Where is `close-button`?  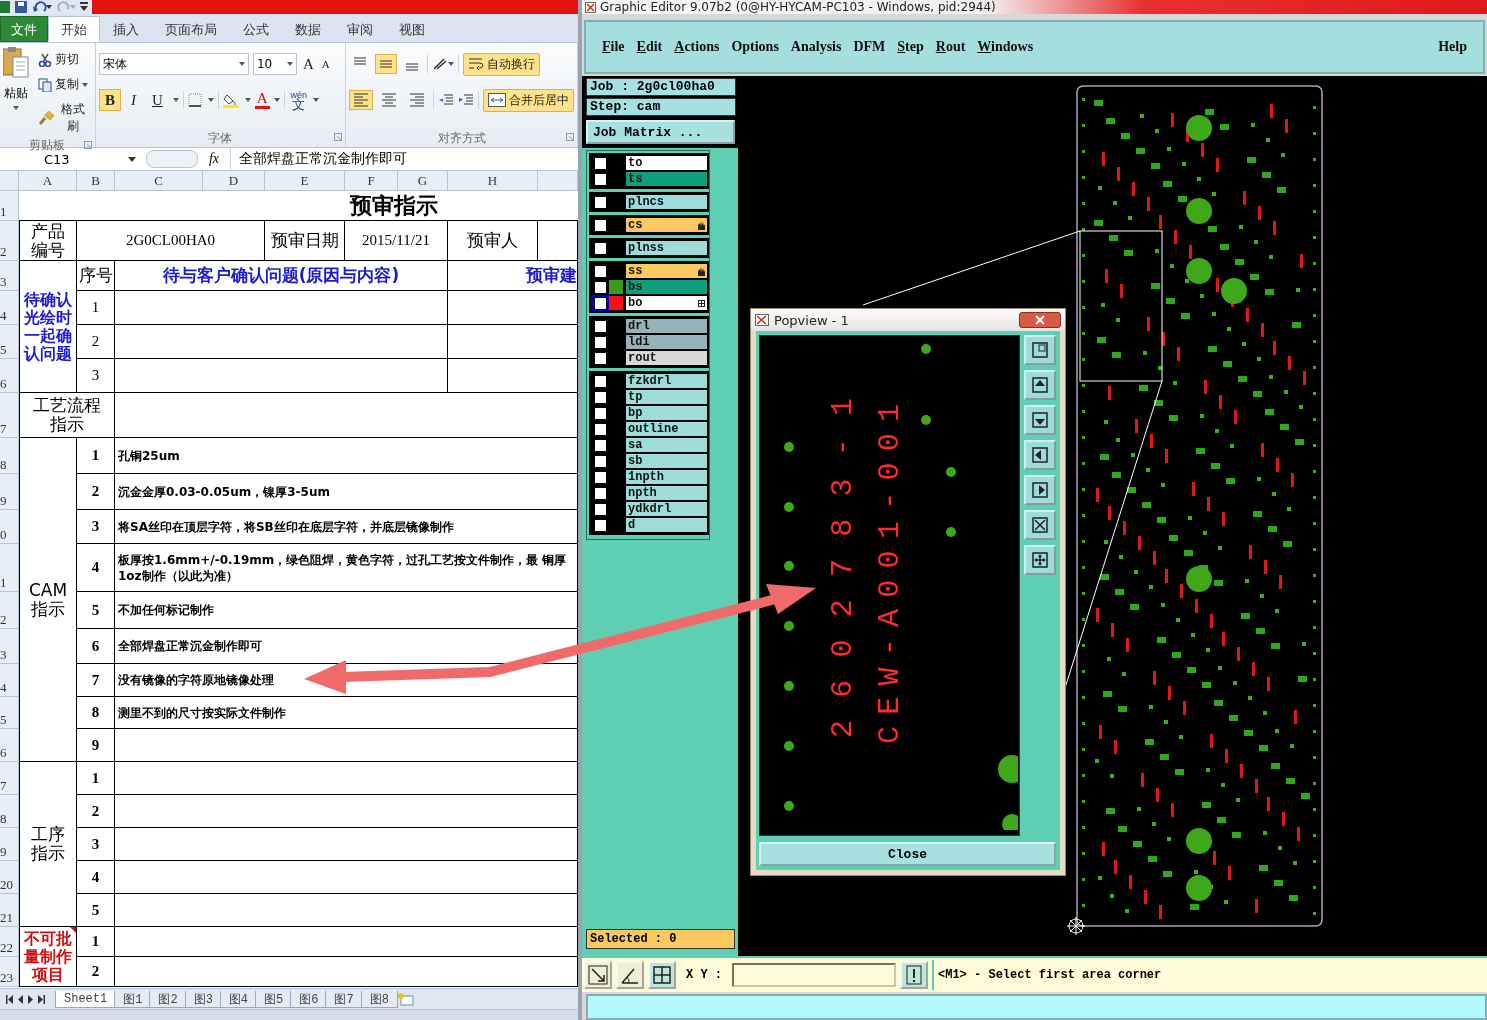
close-button is located at coordinates (1040, 320).